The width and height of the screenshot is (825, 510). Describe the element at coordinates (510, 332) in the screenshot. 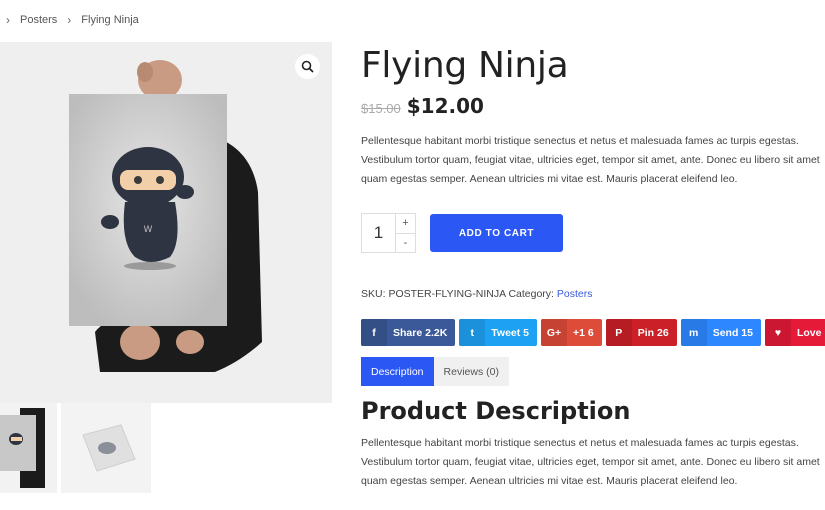

I see `share-label: Tweet 5` at that location.